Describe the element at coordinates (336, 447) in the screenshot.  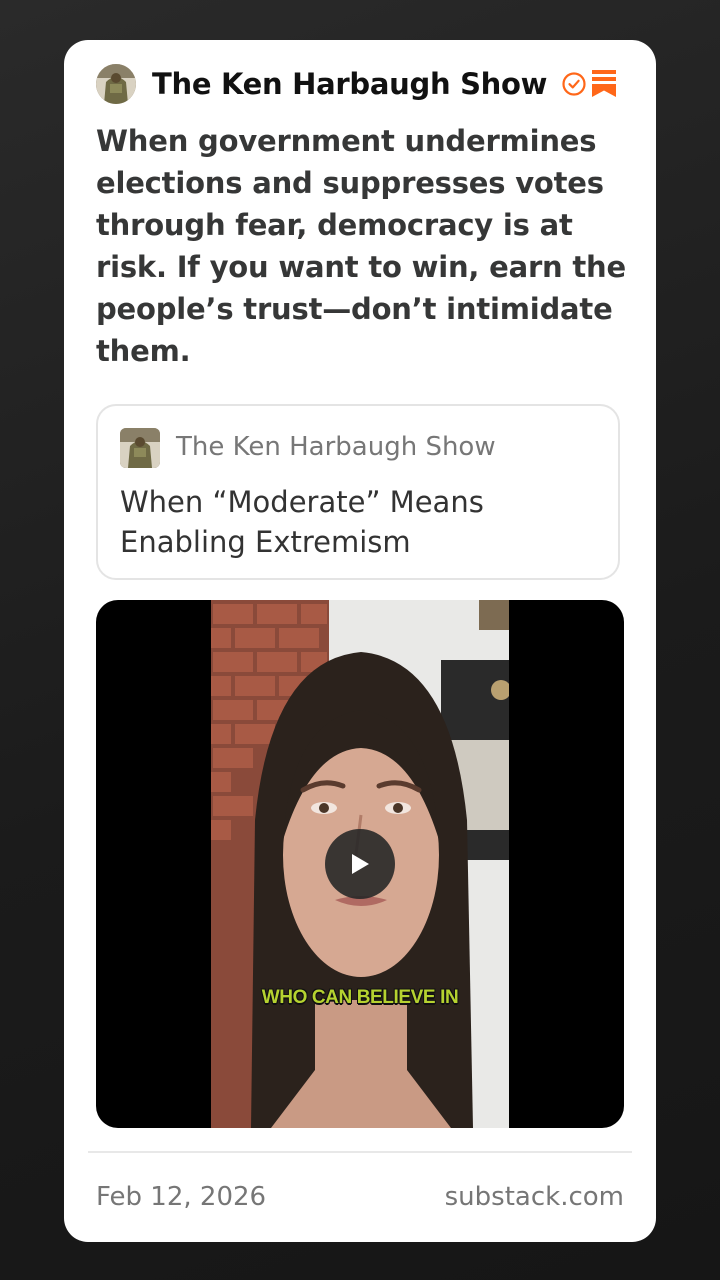
I see `linked-publication-name: The Ken Harbaugh Show` at that location.